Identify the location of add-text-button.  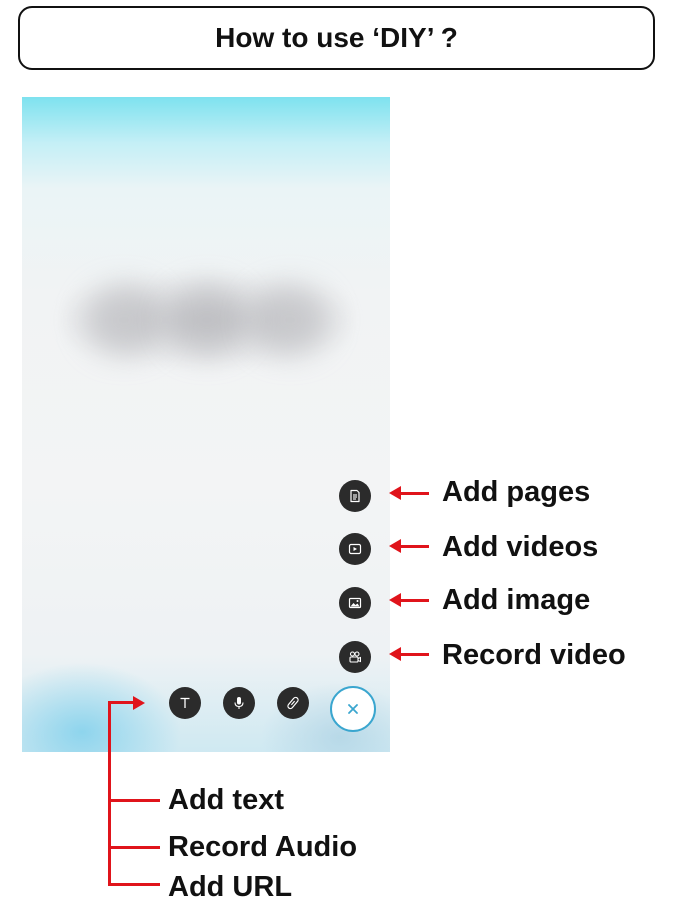
(185, 703).